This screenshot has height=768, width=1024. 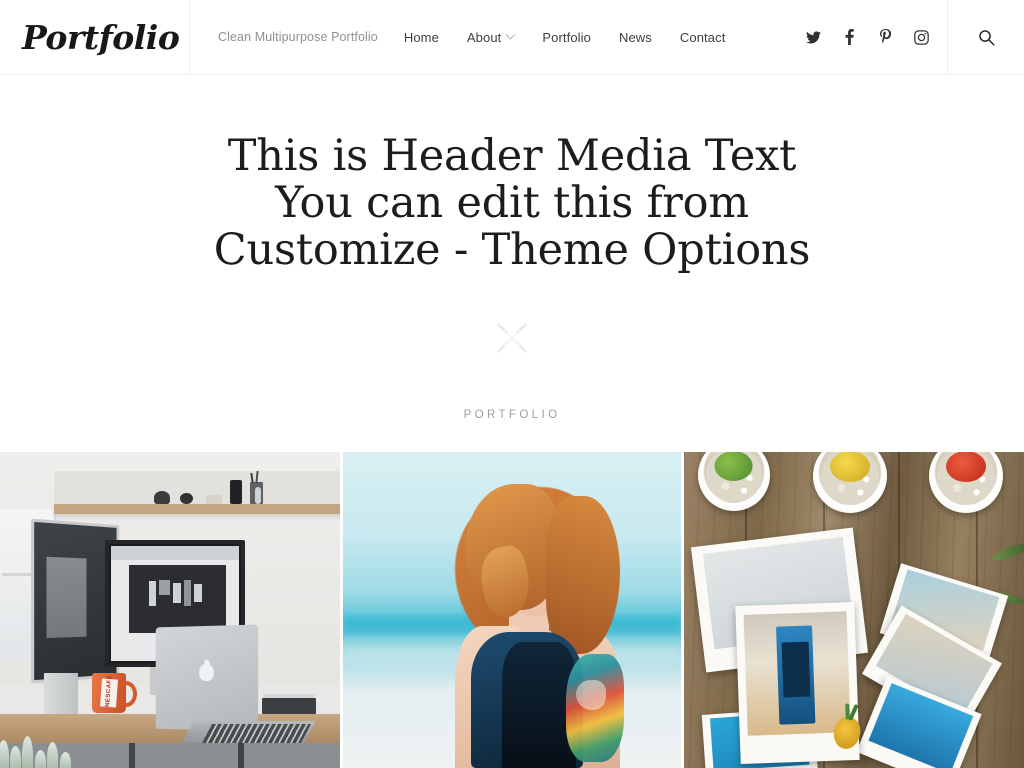 What do you see at coordinates (298, 37) in the screenshot?
I see `site-tagline: Clean Multipurpose Portfolio` at bounding box center [298, 37].